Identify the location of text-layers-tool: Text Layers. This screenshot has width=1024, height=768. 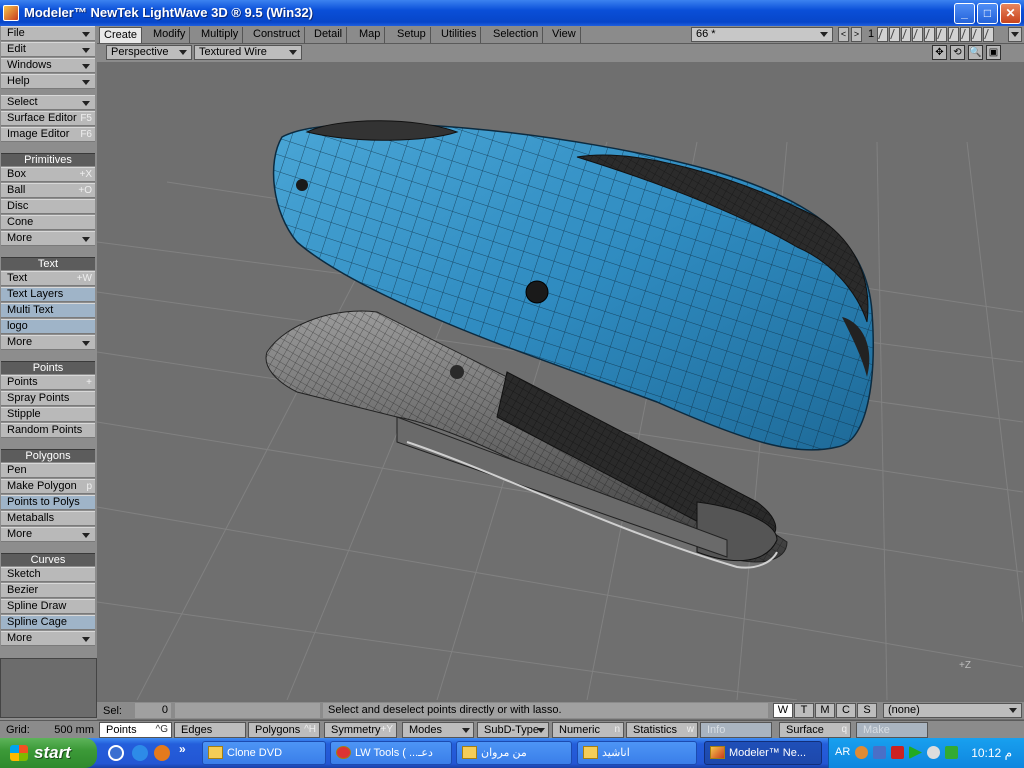
(48, 294).